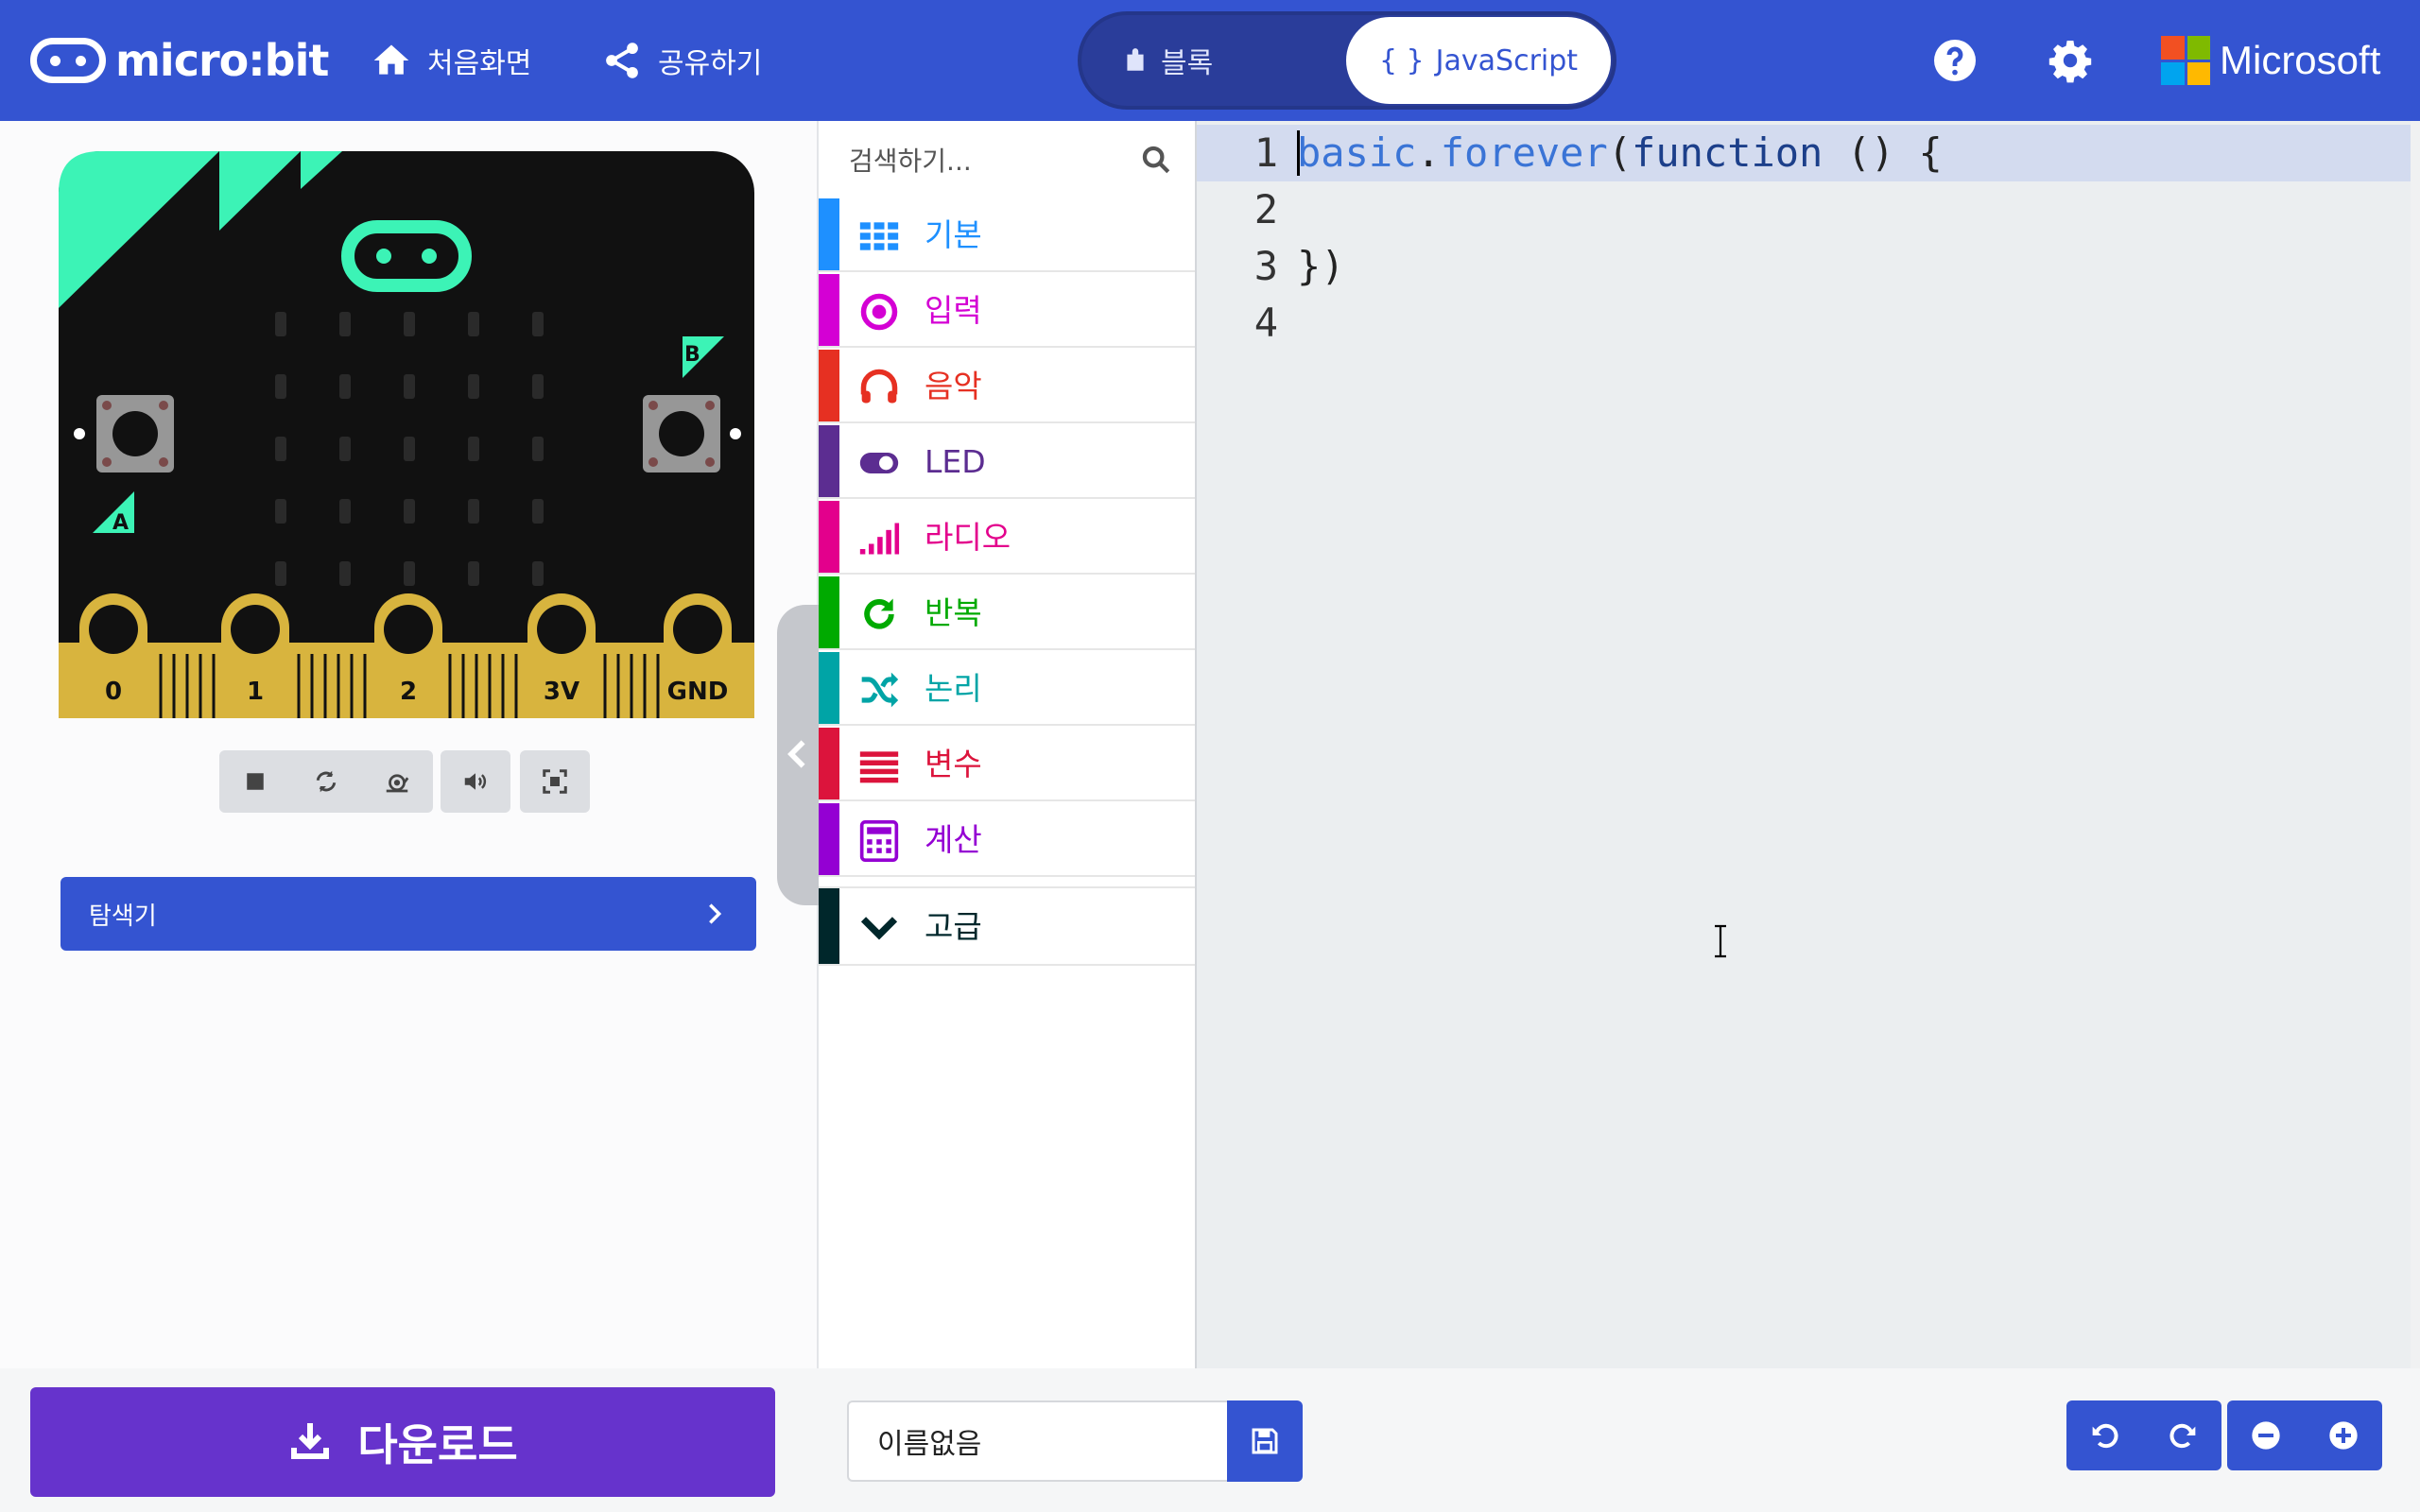 The width and height of the screenshot is (2420, 1512). Describe the element at coordinates (113, 692) in the screenshot. I see `pin-label: 0` at that location.